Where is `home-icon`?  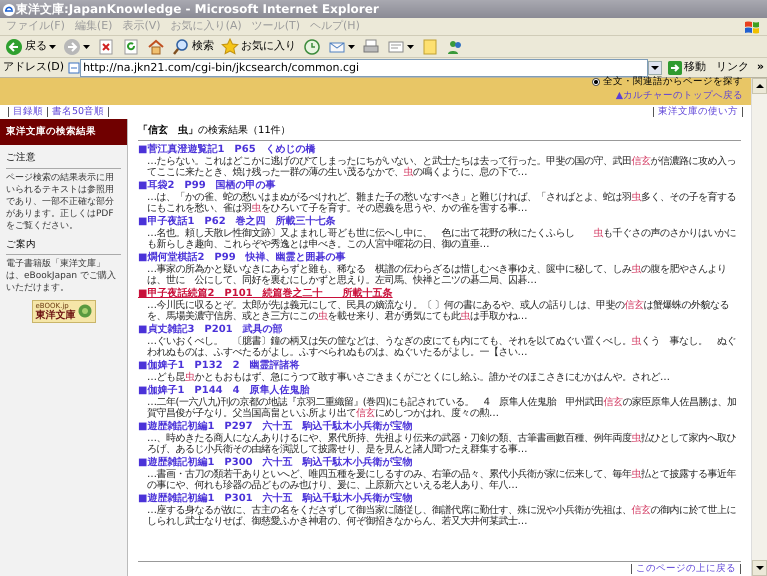 home-icon is located at coordinates (156, 47).